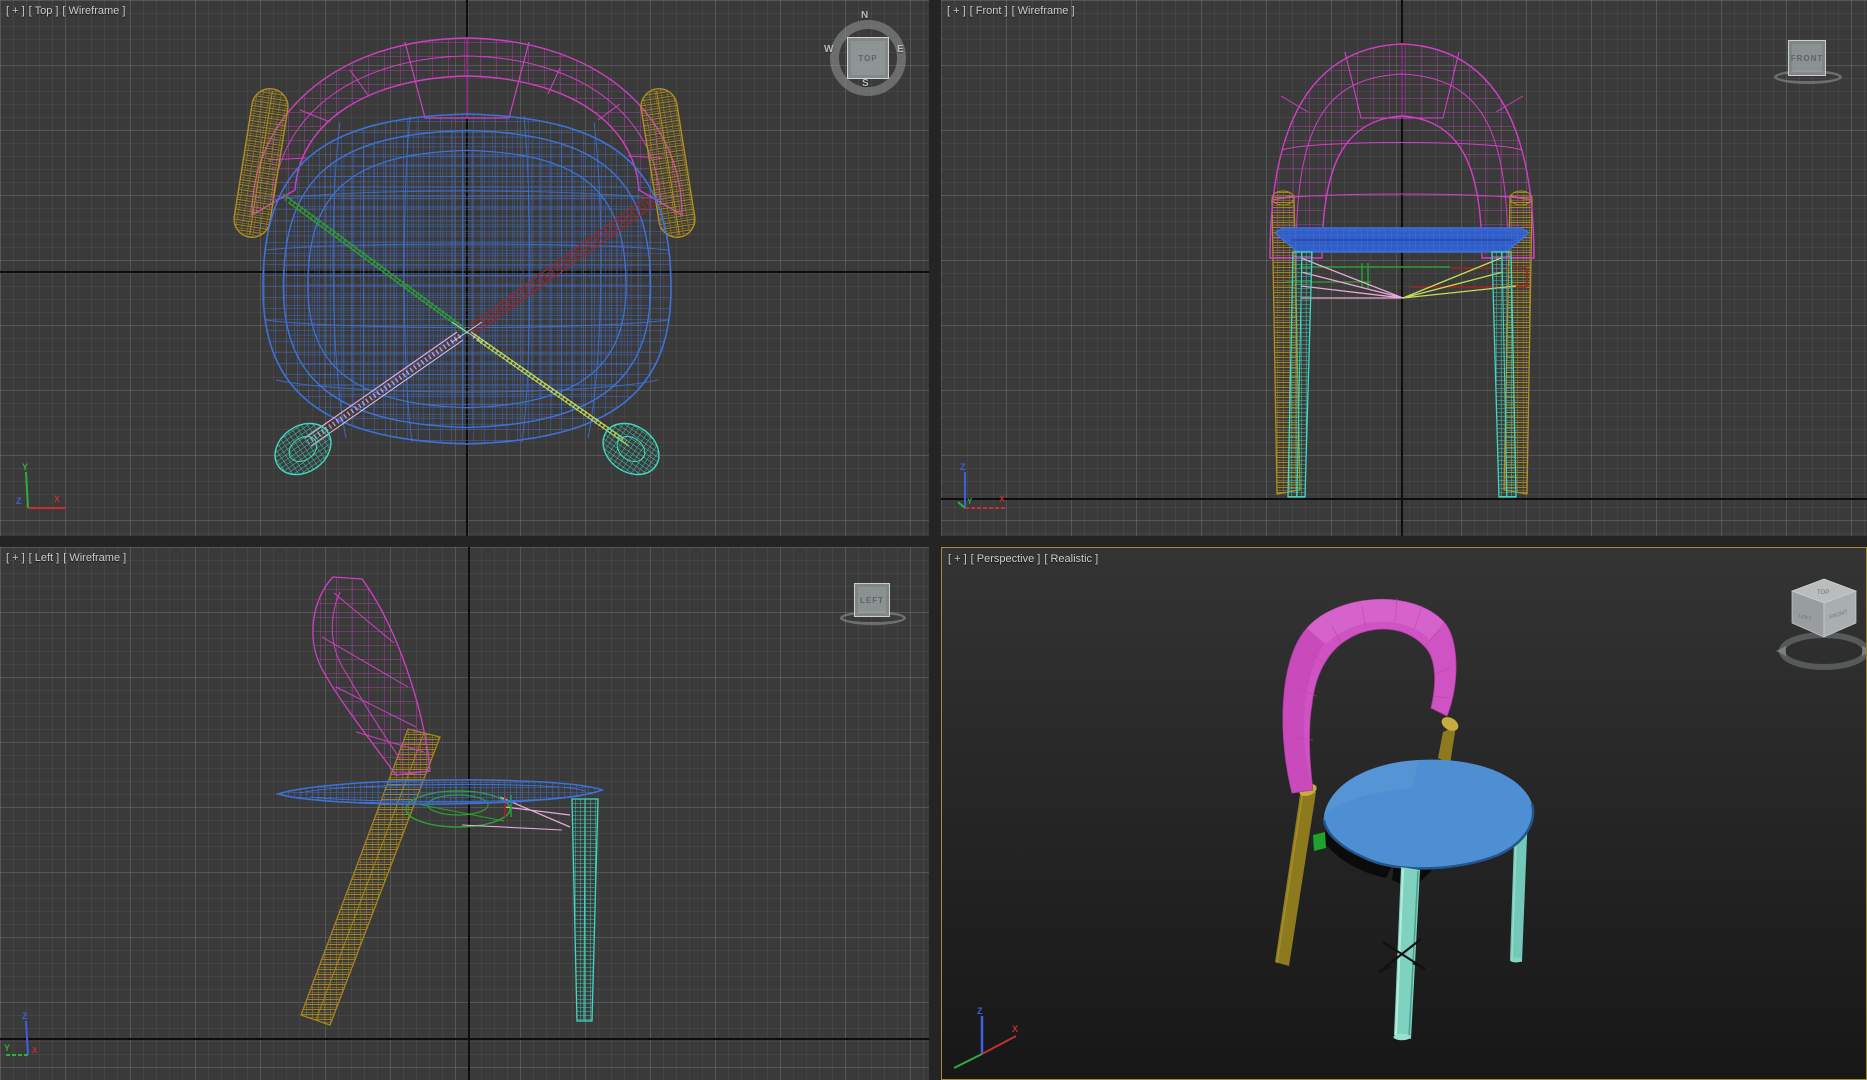 The height and width of the screenshot is (1080, 1867). What do you see at coordinates (585, 910) in the screenshot?
I see `chair-front-leg-wire` at bounding box center [585, 910].